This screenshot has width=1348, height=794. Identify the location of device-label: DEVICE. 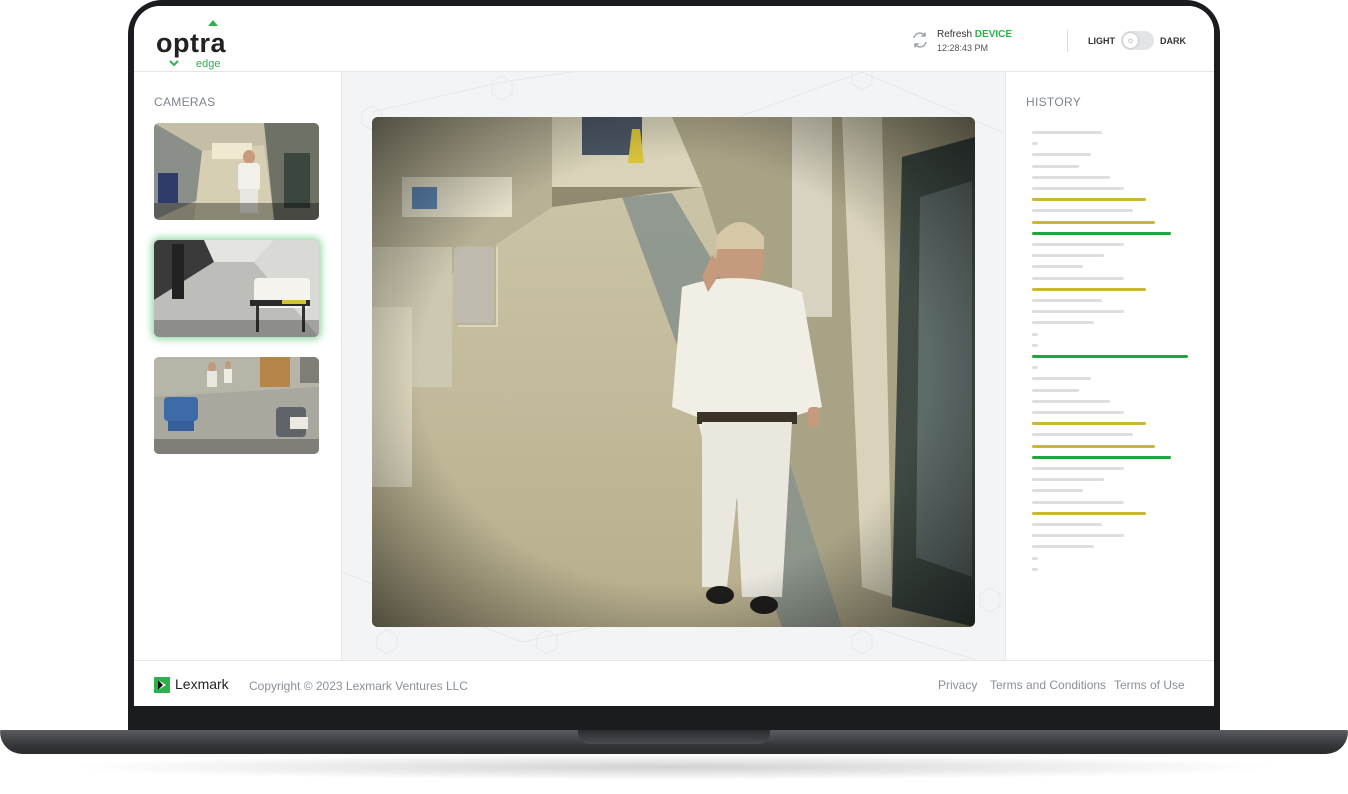
(993, 34).